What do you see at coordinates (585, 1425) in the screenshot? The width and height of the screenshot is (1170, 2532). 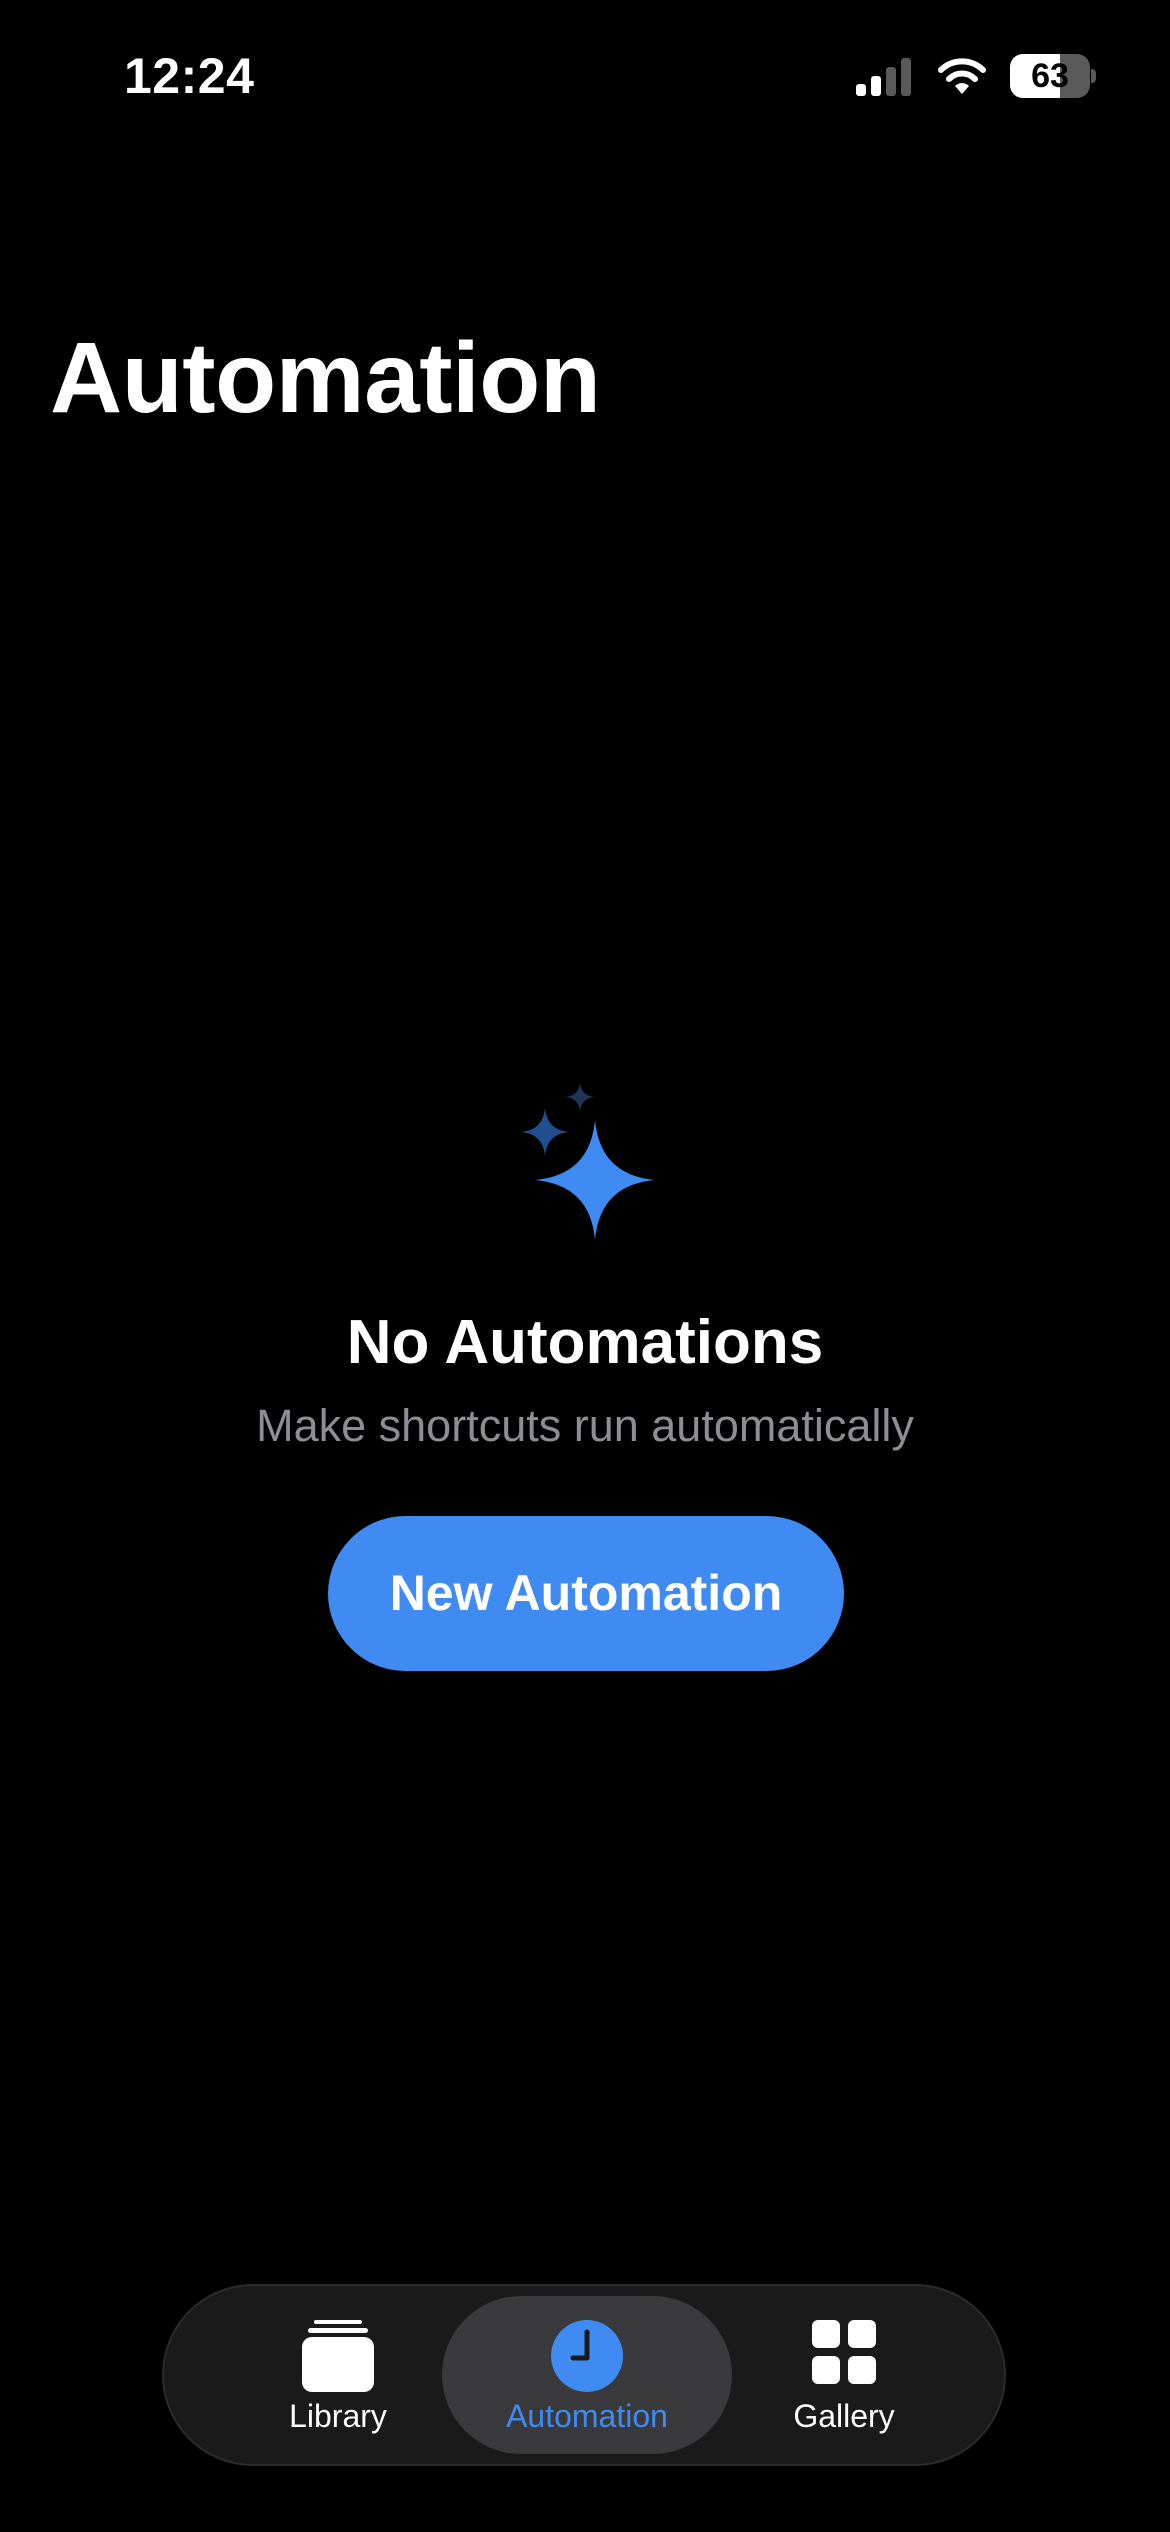 I see `empty-state-subtitle: Make shortcuts run automatically` at bounding box center [585, 1425].